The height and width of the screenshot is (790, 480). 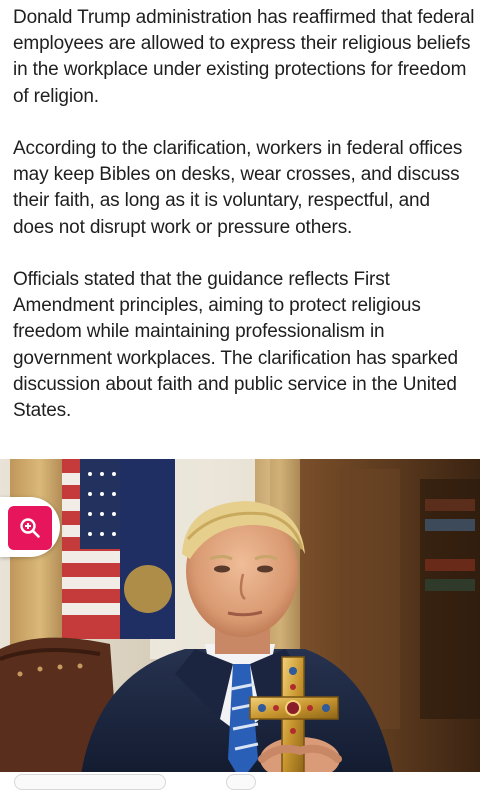 I want to click on zoom-in-button, so click(x=30, y=528).